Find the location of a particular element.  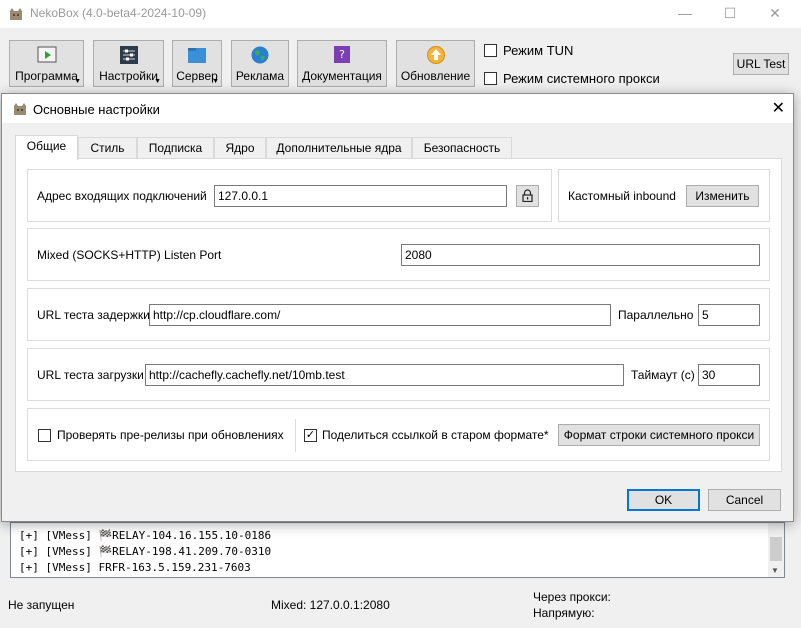

latency-url-label: URL теста задержки is located at coordinates (93, 315).